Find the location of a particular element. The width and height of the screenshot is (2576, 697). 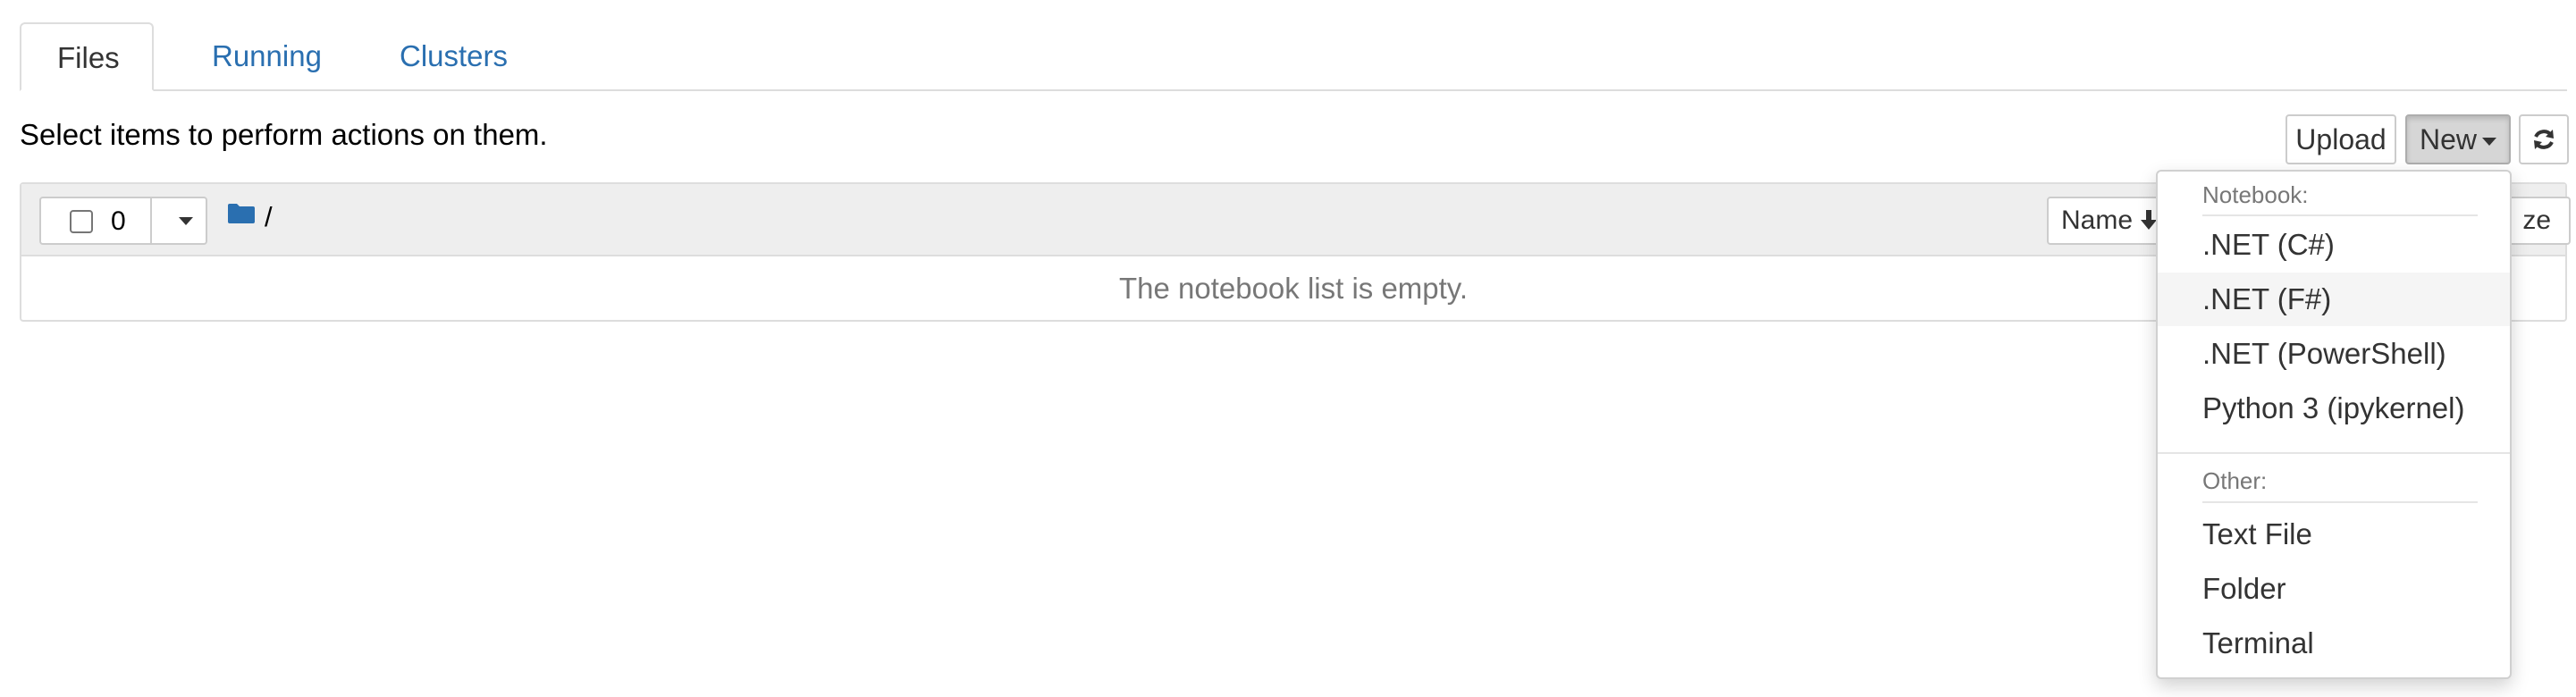

menu-item-terminal: Terminal is located at coordinates (2334, 643).